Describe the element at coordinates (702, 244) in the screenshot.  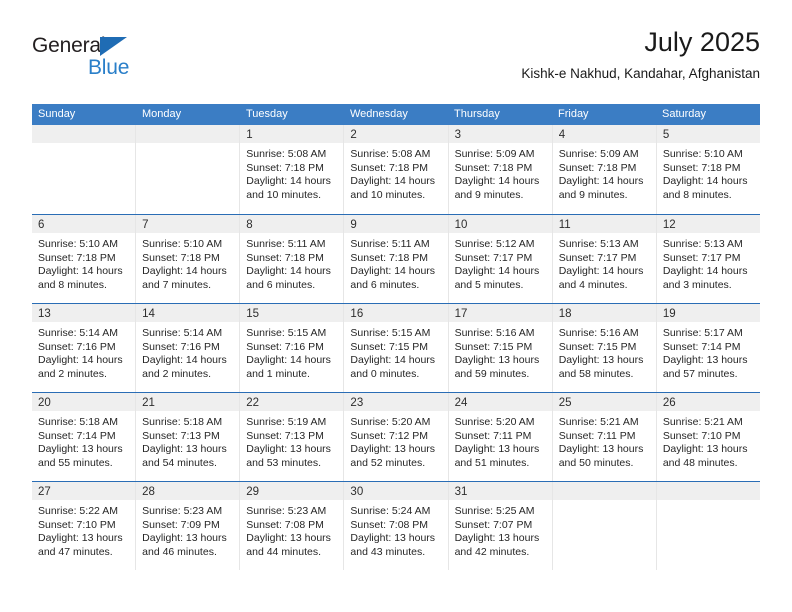
I see `sunrise-text: Sunrise: 5:13 AM` at that location.